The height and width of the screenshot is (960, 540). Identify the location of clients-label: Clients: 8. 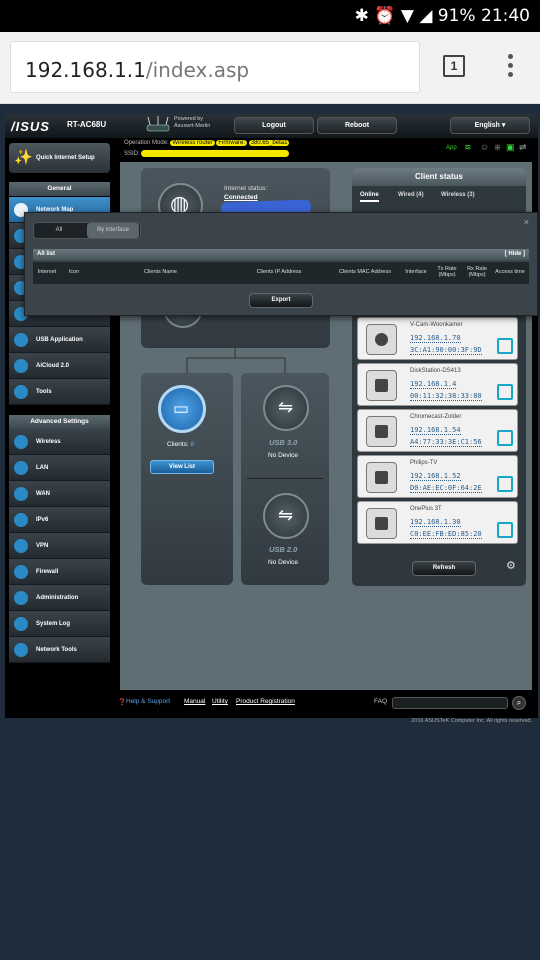
(180, 444).